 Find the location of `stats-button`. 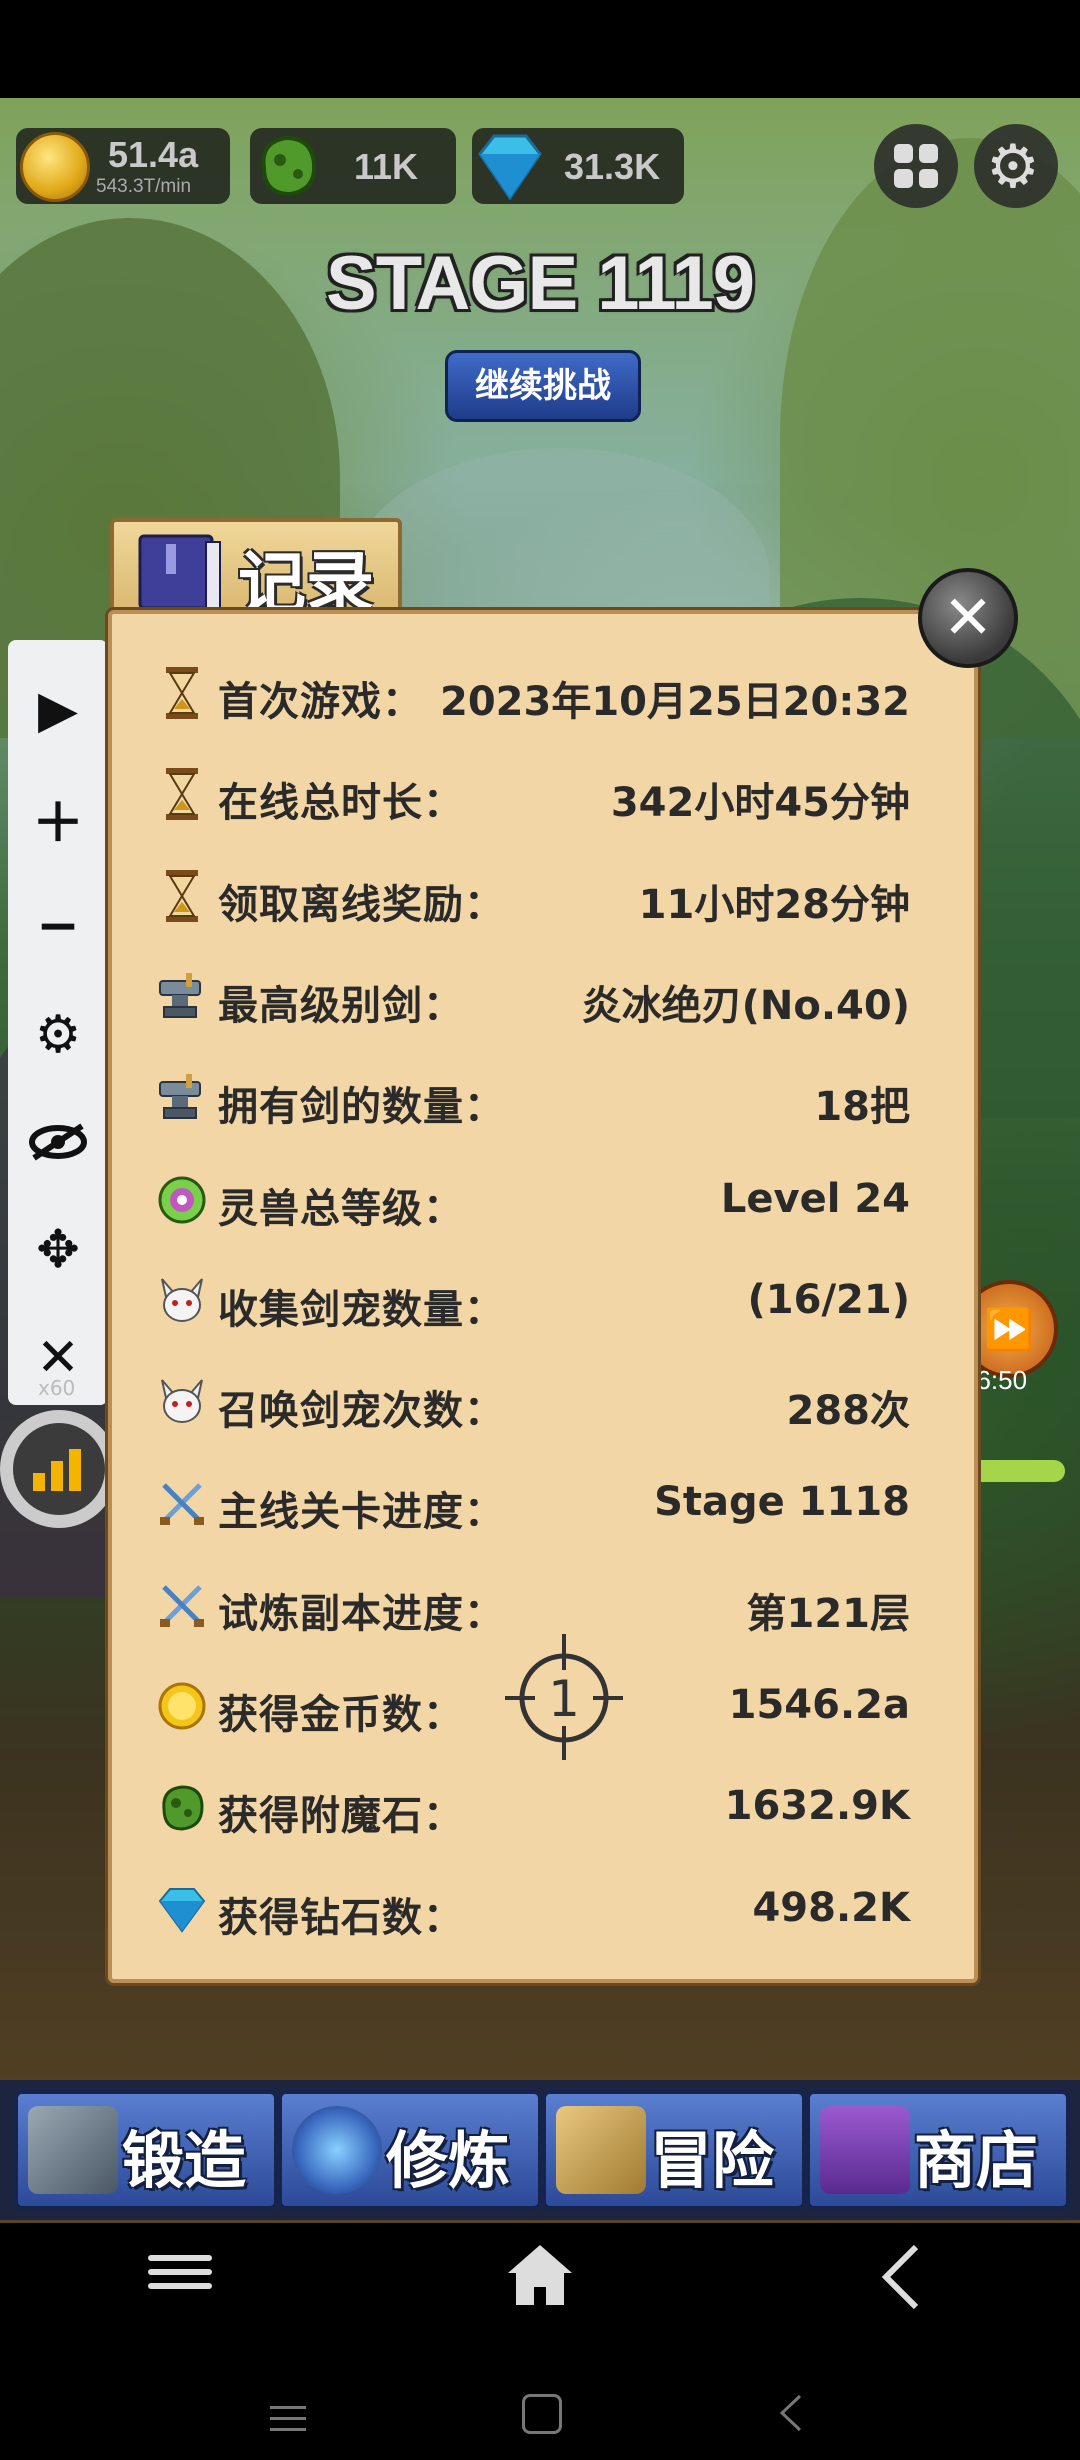

stats-button is located at coordinates (59, 1469).